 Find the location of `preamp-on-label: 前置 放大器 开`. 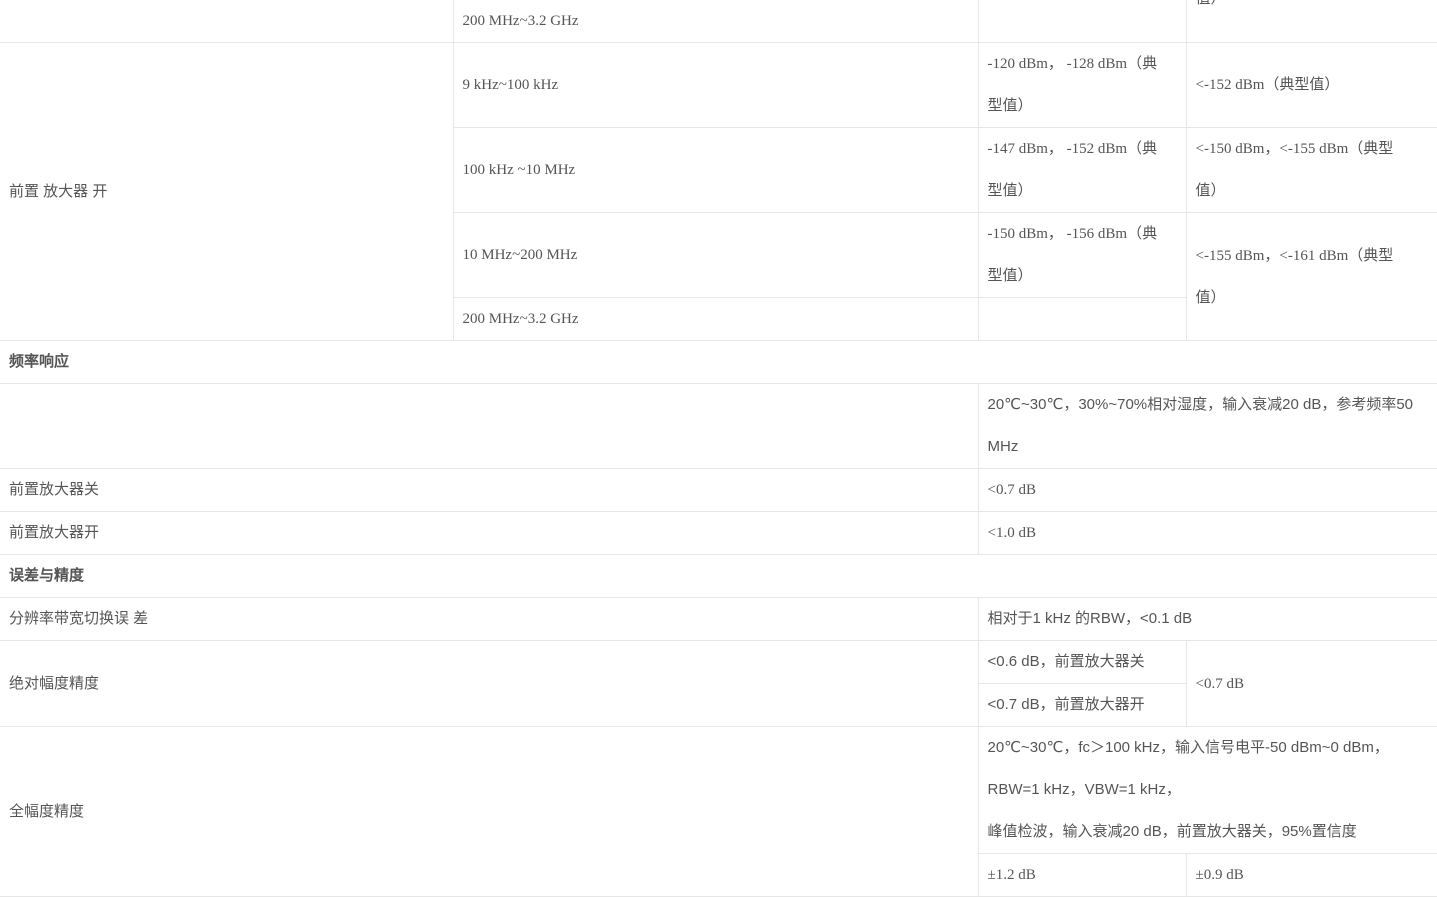

preamp-on-label: 前置 放大器 开 is located at coordinates (227, 191).